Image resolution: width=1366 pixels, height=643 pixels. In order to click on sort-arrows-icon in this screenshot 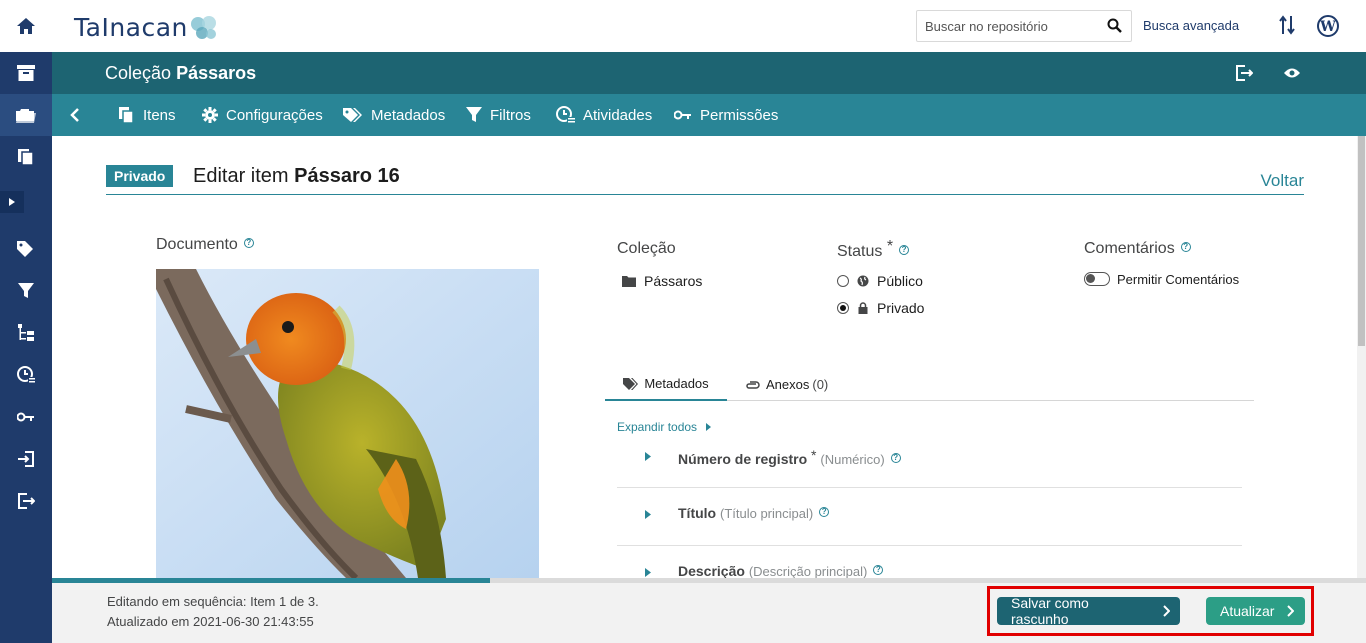, I will do `click(1287, 25)`.